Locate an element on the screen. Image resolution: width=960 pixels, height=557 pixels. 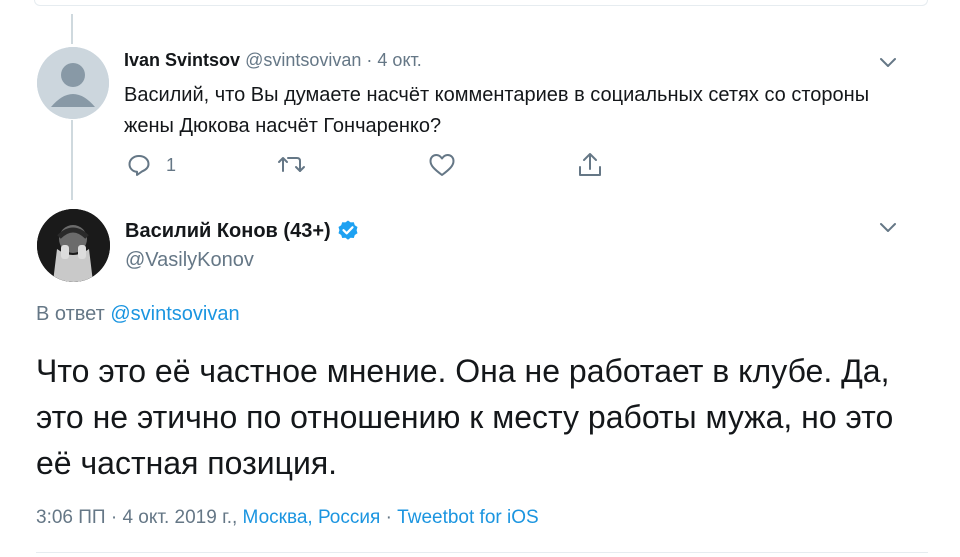
in-reply-prefix: В ответ is located at coordinates (70, 314).